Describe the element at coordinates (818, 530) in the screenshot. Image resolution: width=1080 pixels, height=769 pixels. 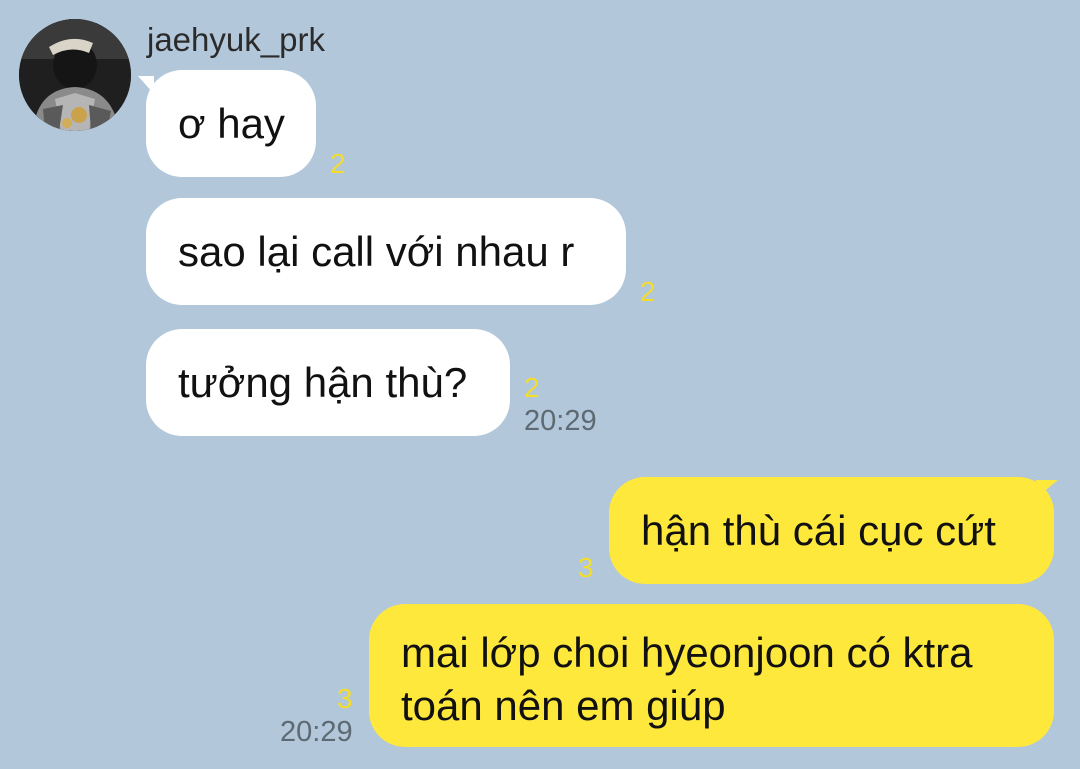
I see `message-text: hận thù cái cục cứt` at that location.